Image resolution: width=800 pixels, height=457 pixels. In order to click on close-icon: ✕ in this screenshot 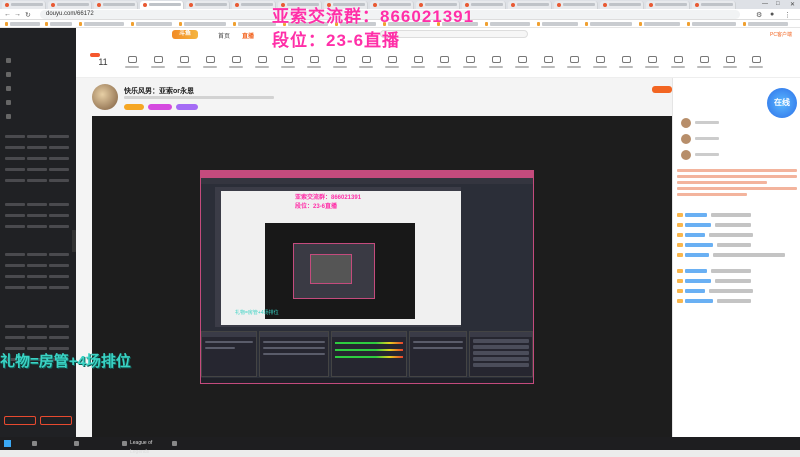, I will do `click(792, 4)`.